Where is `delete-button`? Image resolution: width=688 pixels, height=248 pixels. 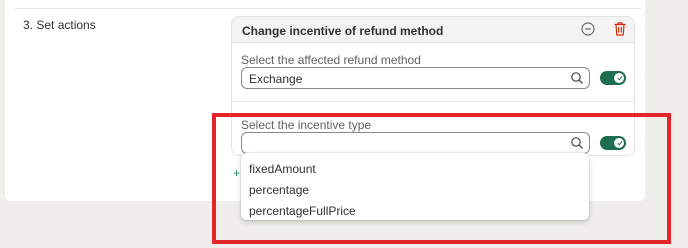
delete-button is located at coordinates (620, 29).